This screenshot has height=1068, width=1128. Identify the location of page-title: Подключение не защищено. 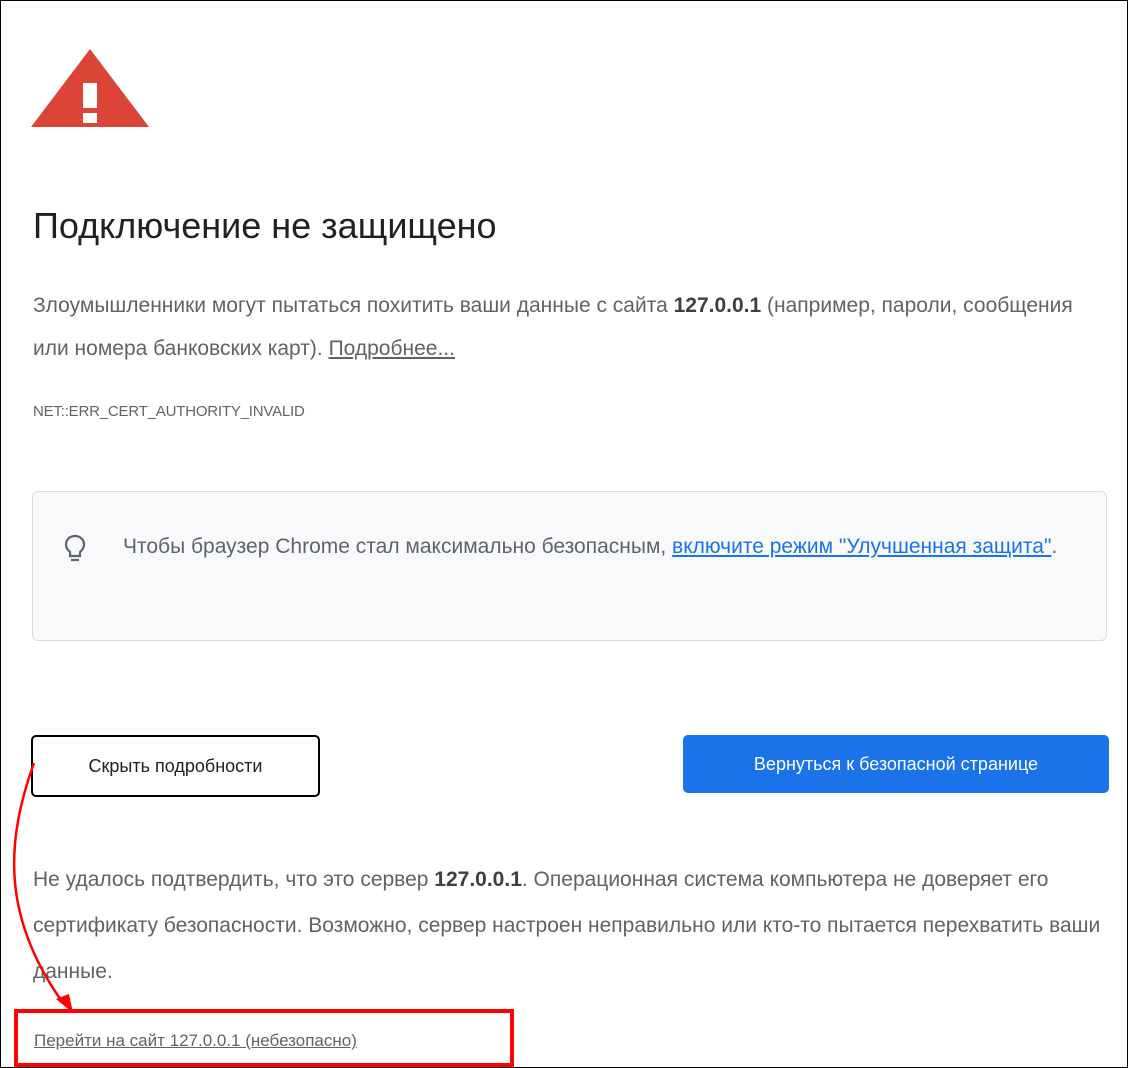
(265, 225).